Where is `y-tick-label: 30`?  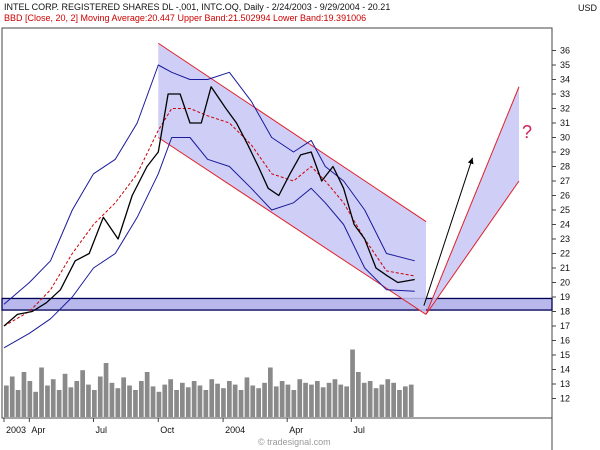
y-tick-label: 30 is located at coordinates (565, 138).